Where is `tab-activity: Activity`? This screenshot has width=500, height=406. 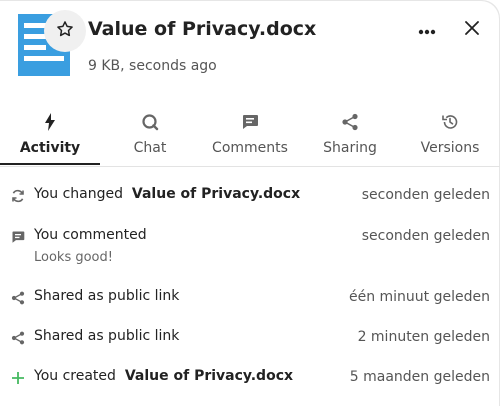 tab-activity: Activity is located at coordinates (50, 134).